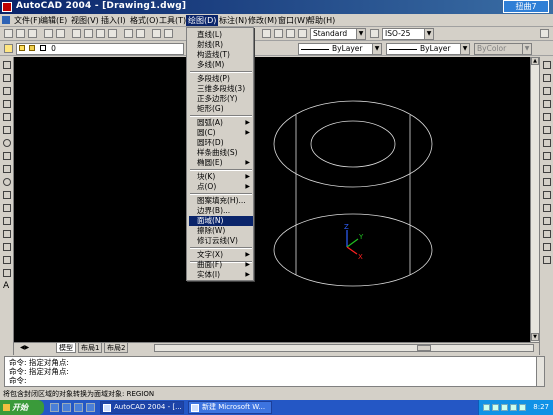  I want to click on tab-layout1: 布局1, so click(90, 348).